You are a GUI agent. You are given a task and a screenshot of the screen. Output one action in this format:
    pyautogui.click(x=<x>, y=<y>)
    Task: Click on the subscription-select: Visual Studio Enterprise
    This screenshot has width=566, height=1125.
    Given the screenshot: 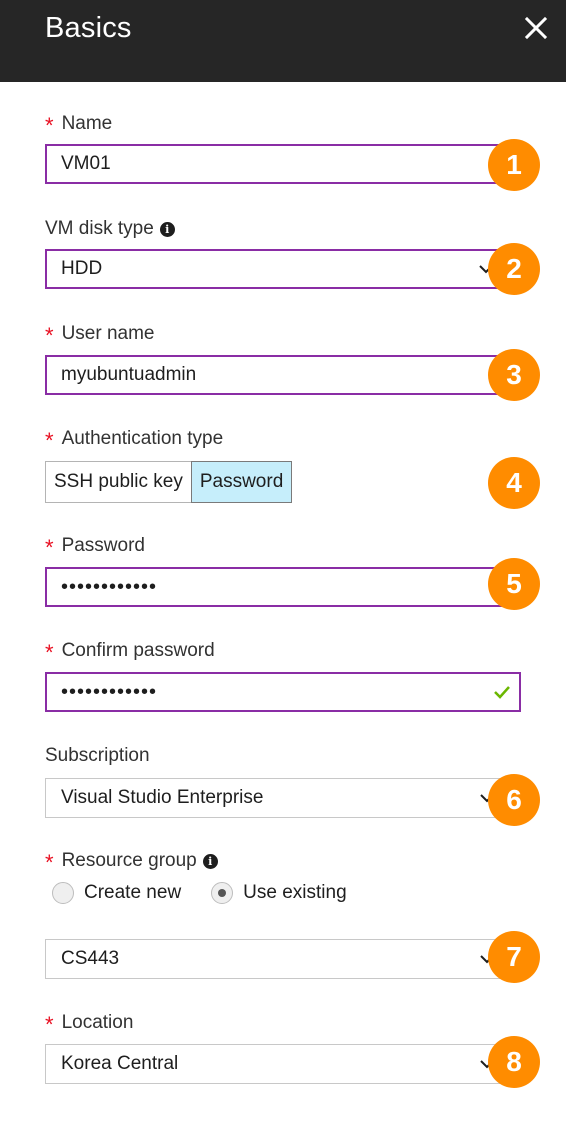 What is the action you would take?
    pyautogui.click(x=281, y=798)
    